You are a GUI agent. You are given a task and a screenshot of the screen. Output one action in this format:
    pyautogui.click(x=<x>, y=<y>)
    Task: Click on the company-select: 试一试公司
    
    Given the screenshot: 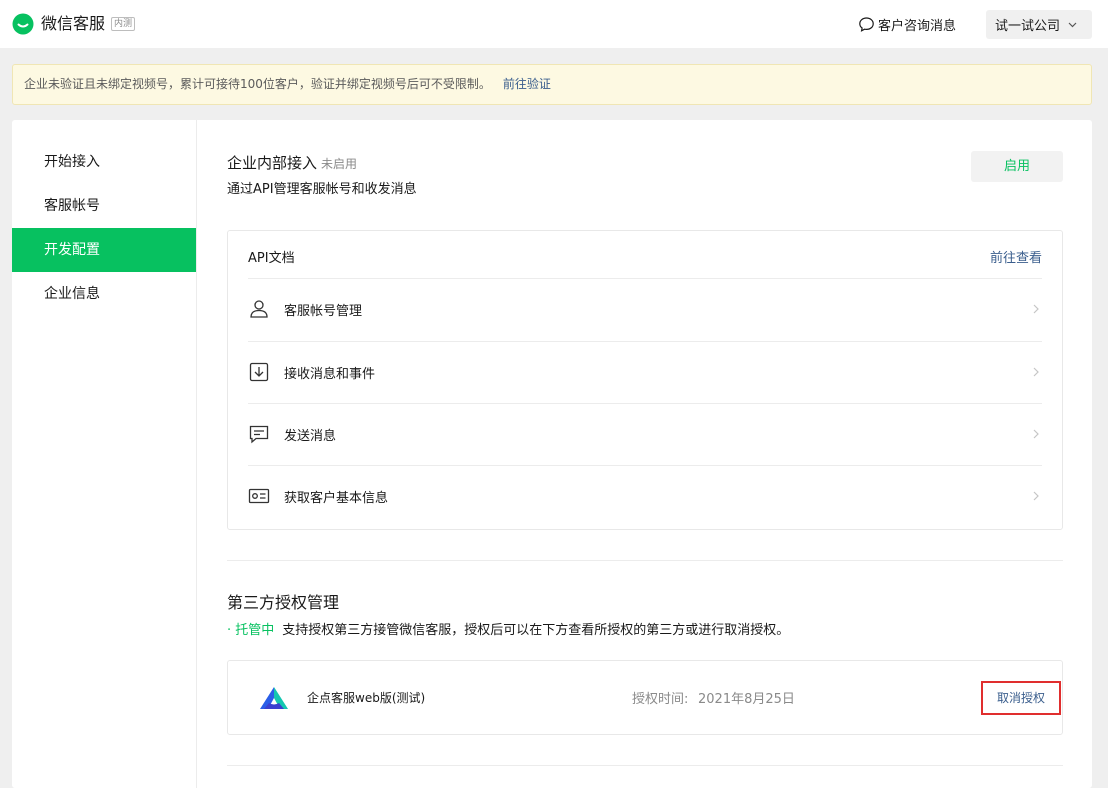 What is the action you would take?
    pyautogui.click(x=1039, y=24)
    